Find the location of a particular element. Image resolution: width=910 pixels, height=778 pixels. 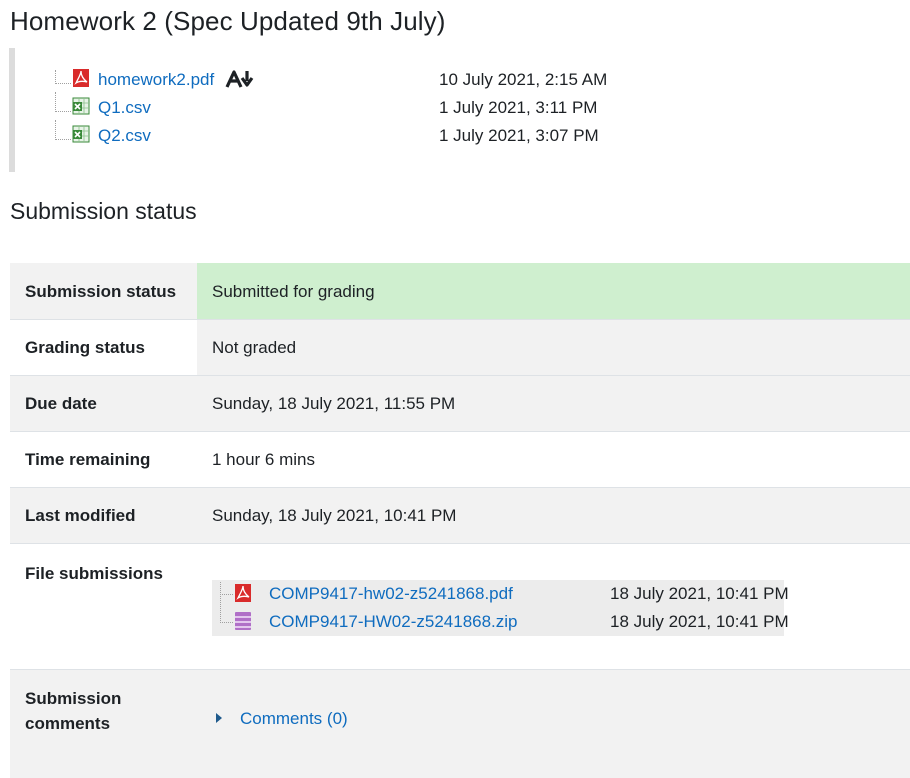

row-label-line2: comments is located at coordinates (68, 723).